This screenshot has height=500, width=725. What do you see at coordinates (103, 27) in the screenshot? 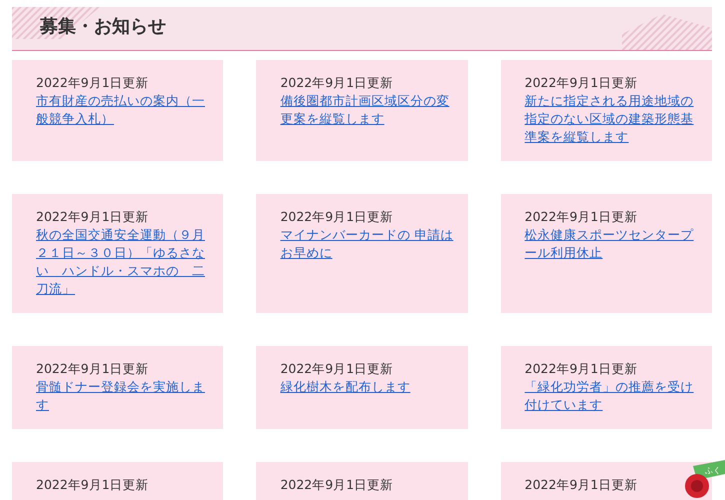
I see `section-title: 募集・お知らせ` at bounding box center [103, 27].